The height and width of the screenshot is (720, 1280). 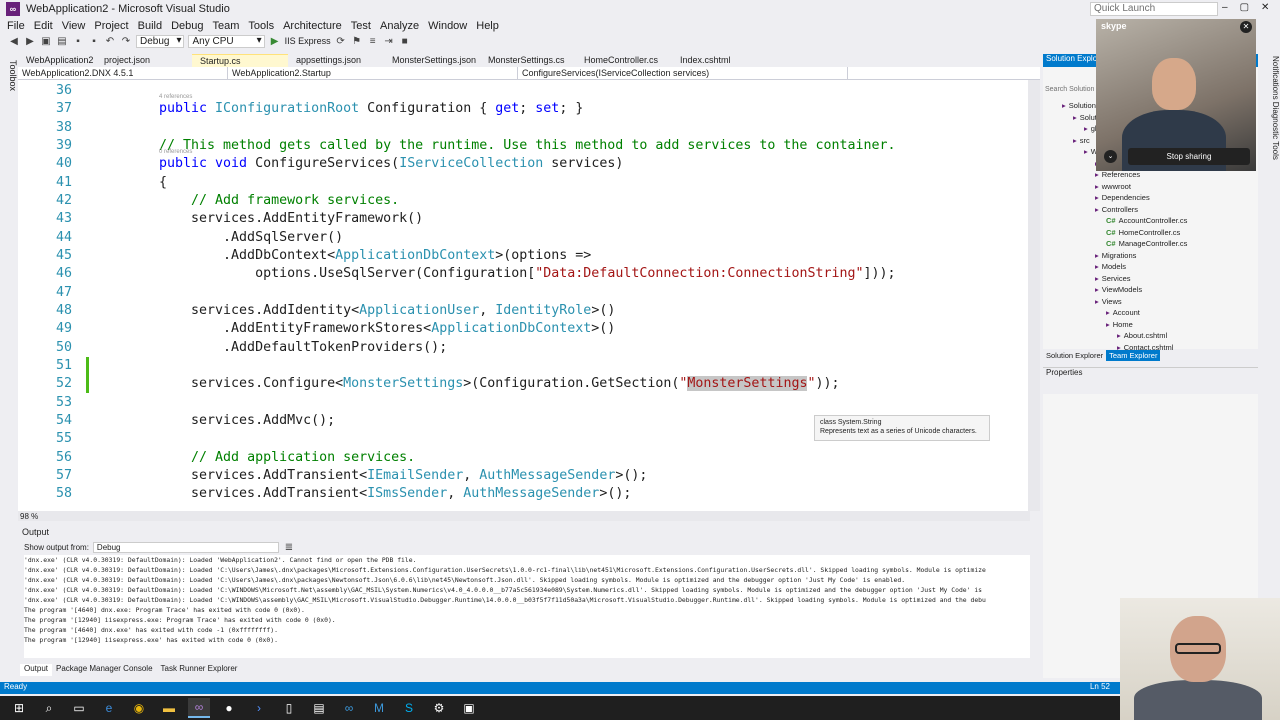 What do you see at coordinates (126, 41) in the screenshot?
I see `redo-icon: ↷` at bounding box center [126, 41].